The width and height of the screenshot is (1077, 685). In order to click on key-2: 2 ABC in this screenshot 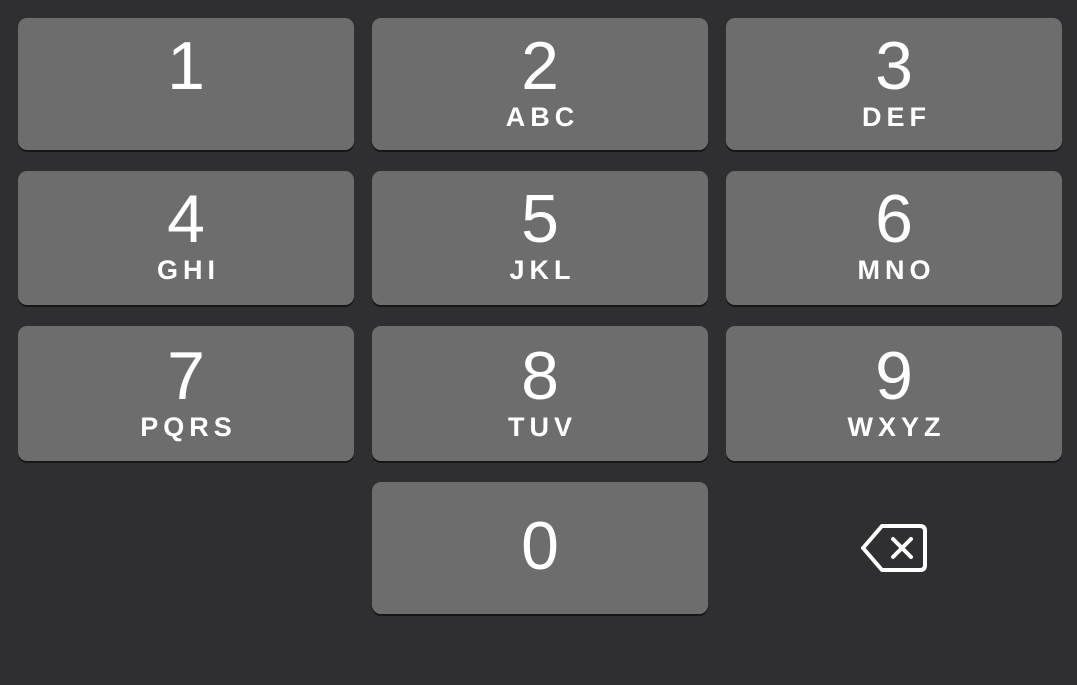, I will do `click(540, 84)`.